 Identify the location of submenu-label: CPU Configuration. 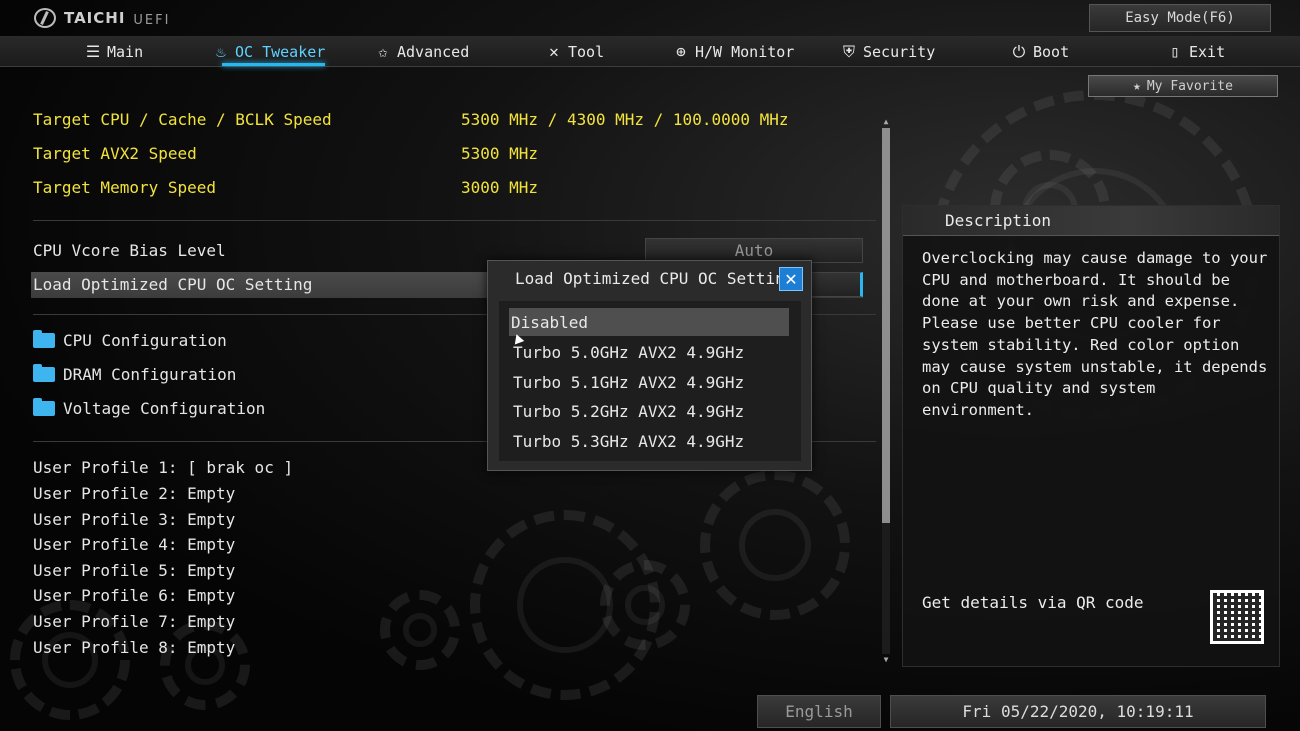
(145, 340).